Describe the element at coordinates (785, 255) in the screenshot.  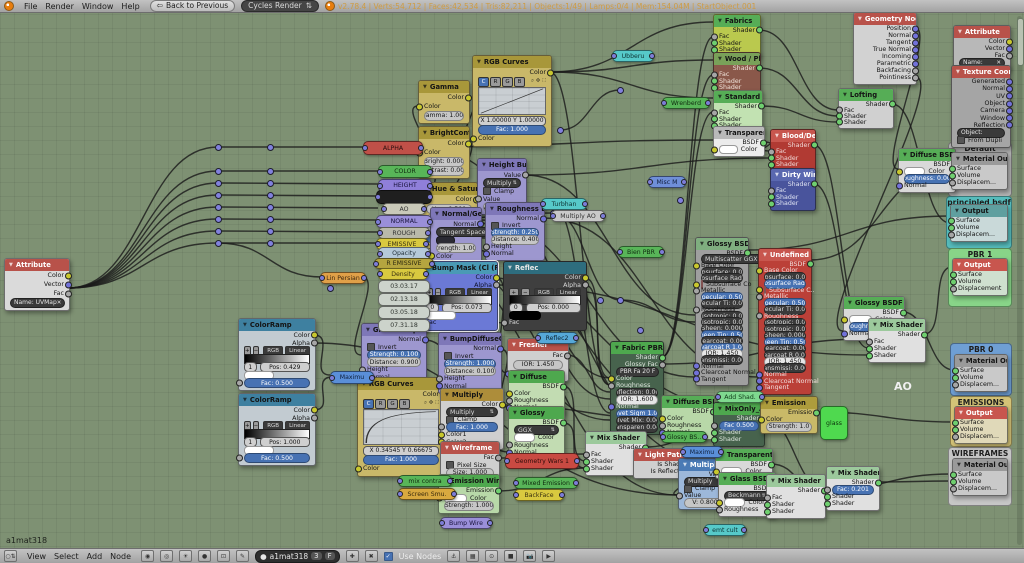
I see `node-header: ▼ Undefined` at that location.